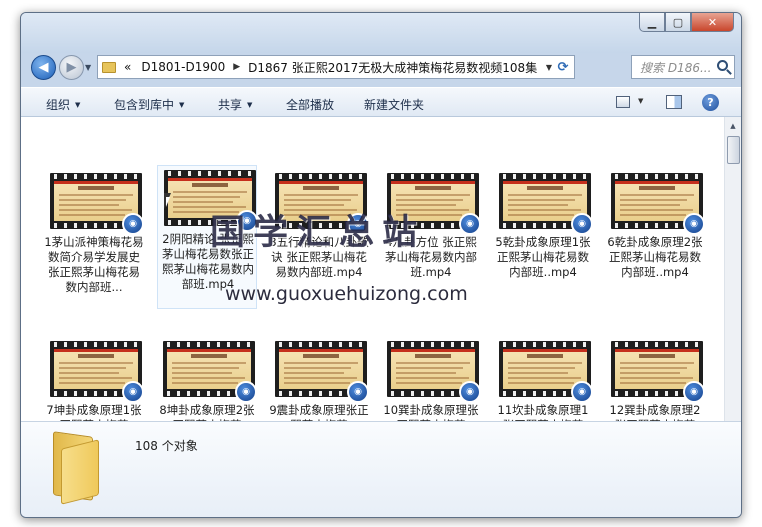 This screenshot has width=762, height=527. Describe the element at coordinates (722, 65) in the screenshot. I see `search-icon` at that location.